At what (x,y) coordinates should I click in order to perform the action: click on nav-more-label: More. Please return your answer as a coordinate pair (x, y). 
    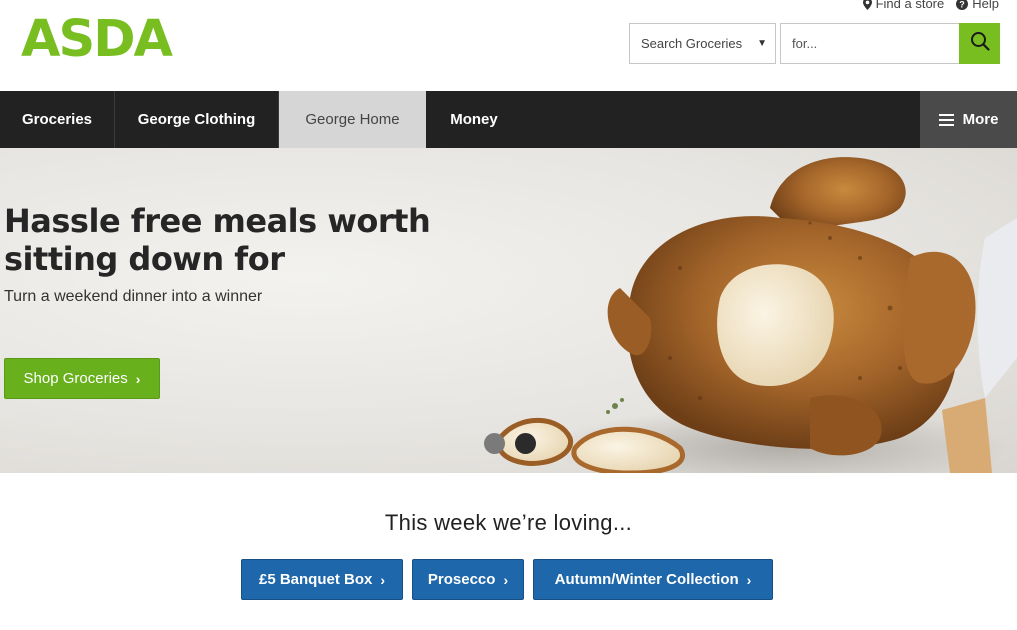
    Looking at the image, I should click on (980, 119).